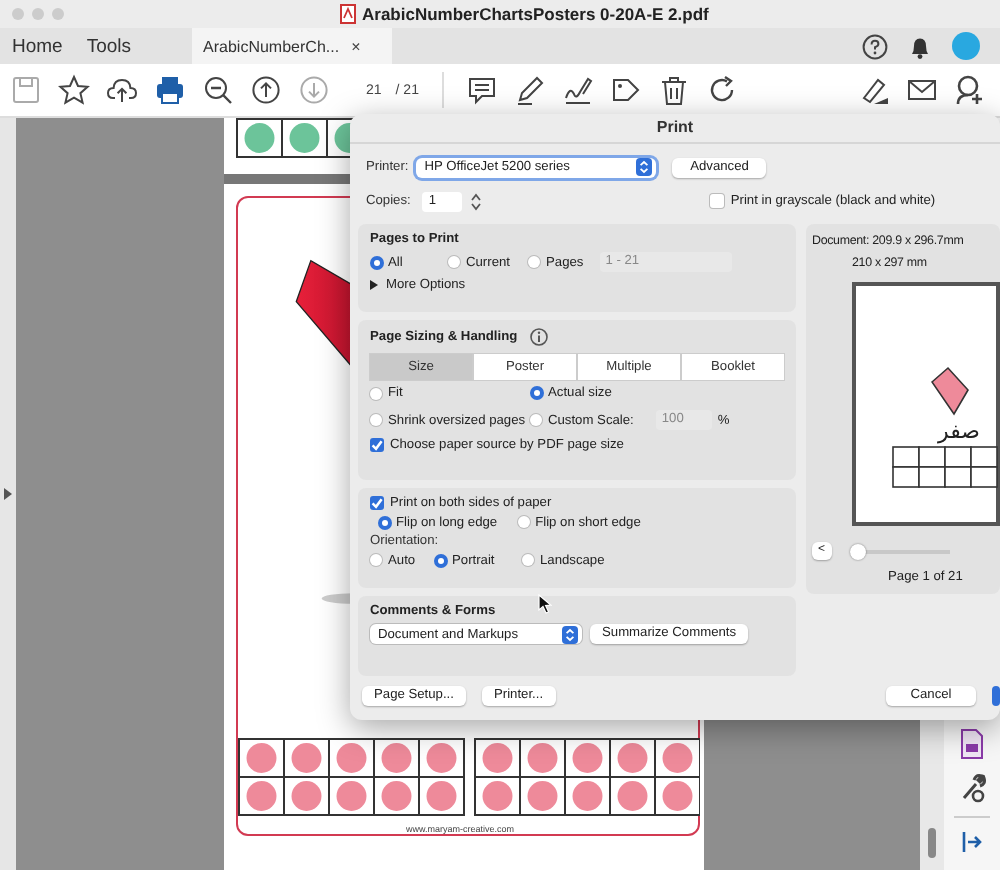 This screenshot has width=1000, height=870. Describe the element at coordinates (972, 842) in the screenshot. I see `collapse-panel-icon` at that location.